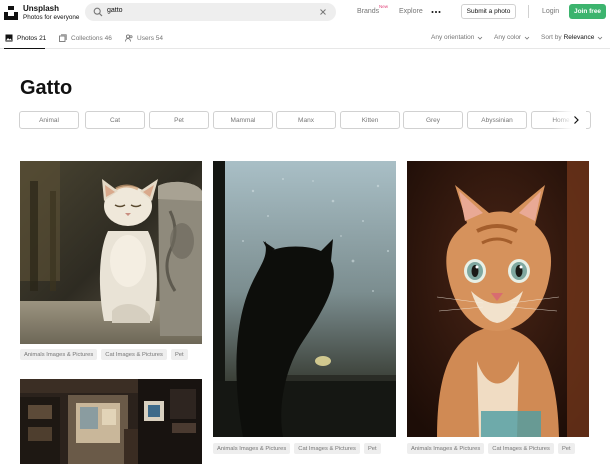 The width and height of the screenshot is (610, 464). Describe the element at coordinates (115, 10) in the screenshot. I see `search-input: gatto` at that location.